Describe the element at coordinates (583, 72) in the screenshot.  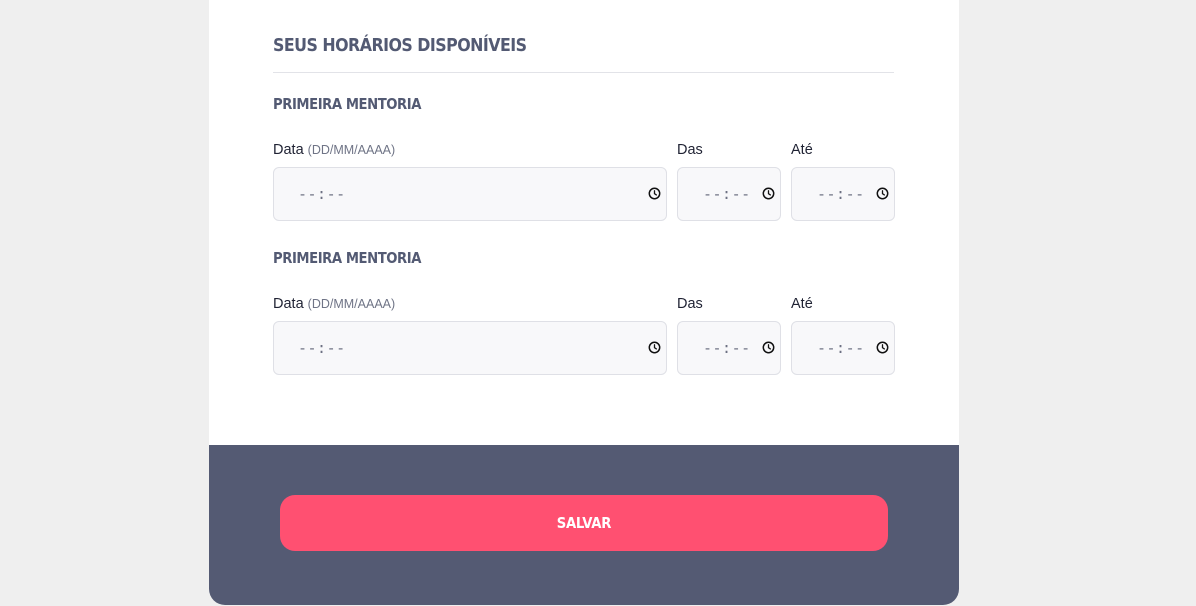
I see `section-divider` at that location.